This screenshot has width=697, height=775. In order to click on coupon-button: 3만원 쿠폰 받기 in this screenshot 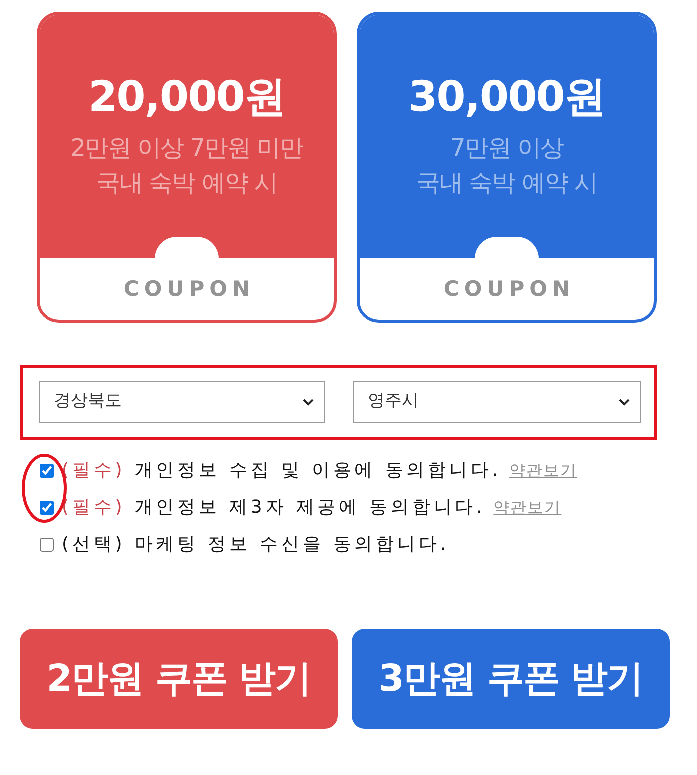, I will do `click(511, 679)`.